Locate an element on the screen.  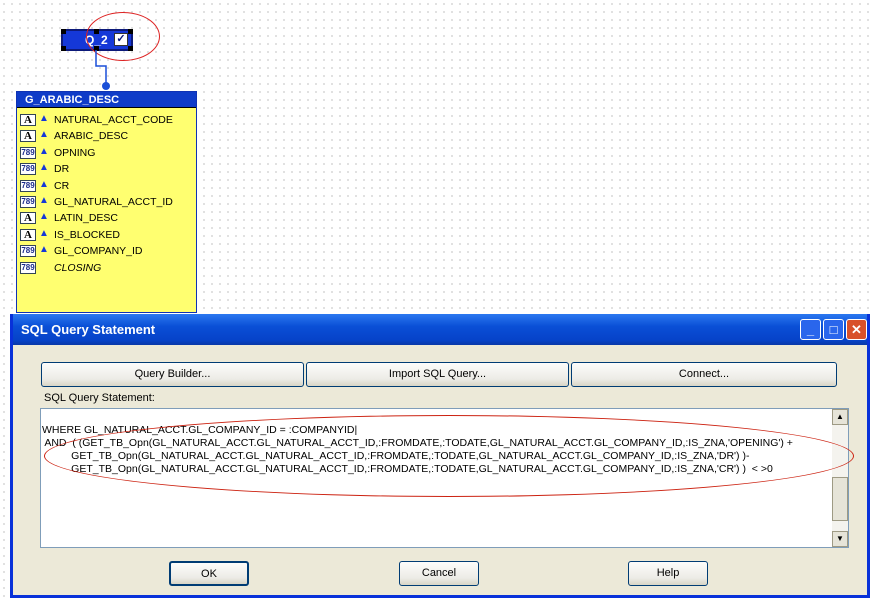
group-column-row: 789 ▲ CR is located at coordinates (107, 186).